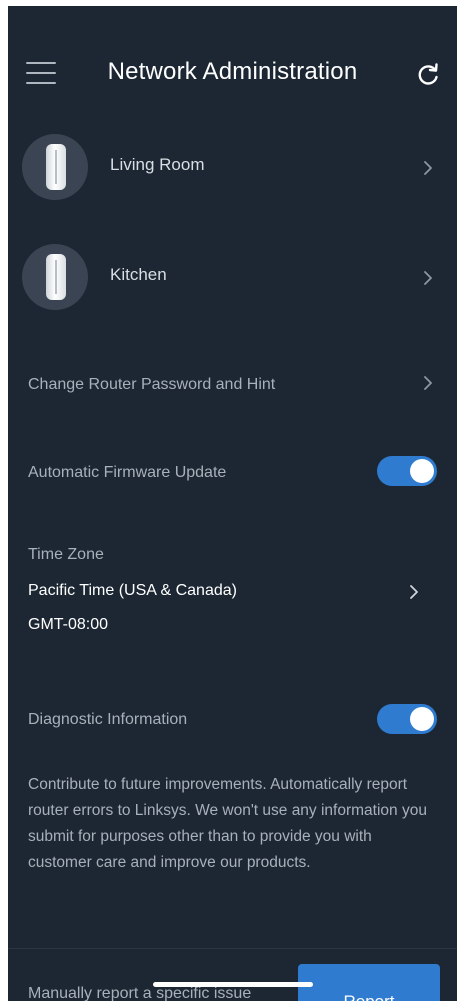 Image resolution: width=465 pixels, height=1001 pixels. Describe the element at coordinates (233, 984) in the screenshot. I see `home-indicator` at that location.